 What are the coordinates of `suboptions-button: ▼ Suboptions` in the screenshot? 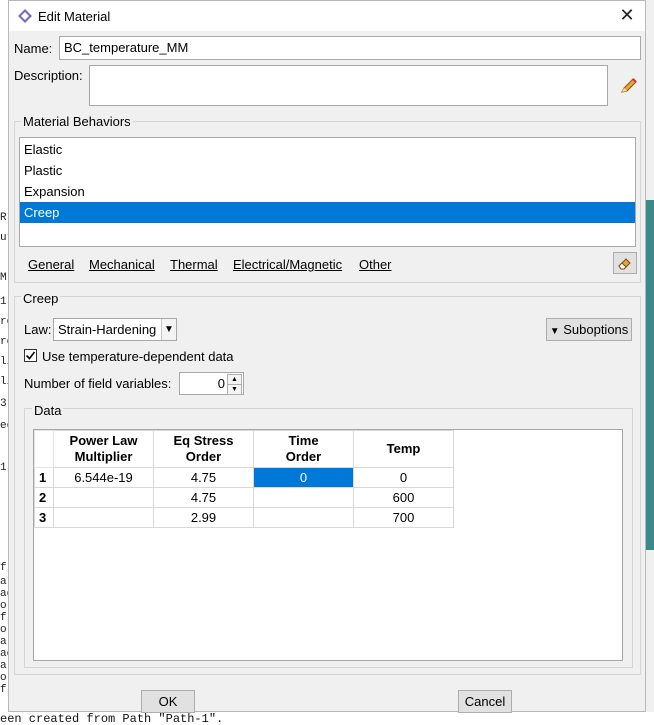 It's located at (589, 329).